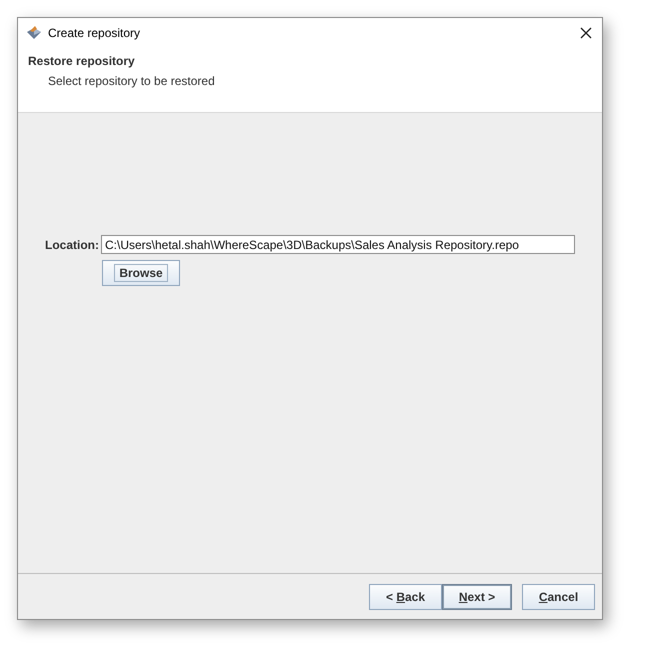  I want to click on window-title: Create repository, so click(95, 33).